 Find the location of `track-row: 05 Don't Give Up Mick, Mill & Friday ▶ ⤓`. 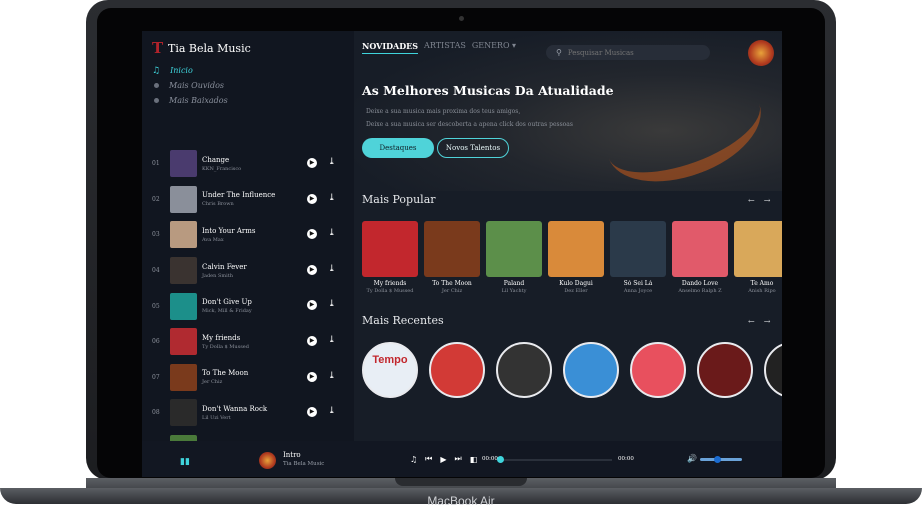

track-row: 05 Don't Give Up Mick, Mill & Friday ▶ ⤓ is located at coordinates (252, 306).